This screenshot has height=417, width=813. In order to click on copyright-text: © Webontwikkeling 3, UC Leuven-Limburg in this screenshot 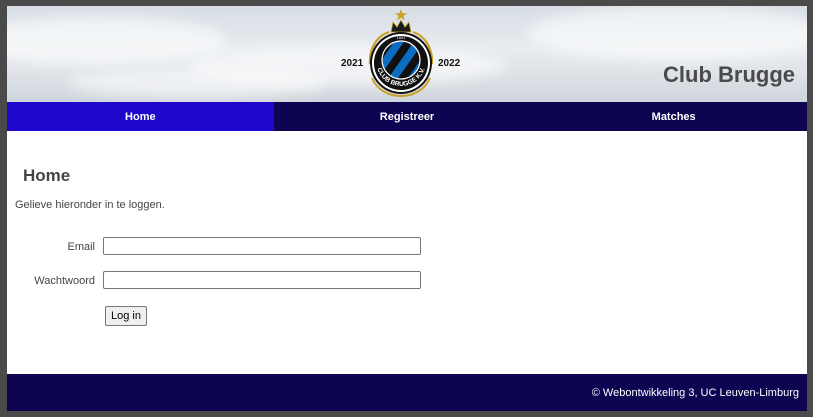, I will do `click(695, 392)`.